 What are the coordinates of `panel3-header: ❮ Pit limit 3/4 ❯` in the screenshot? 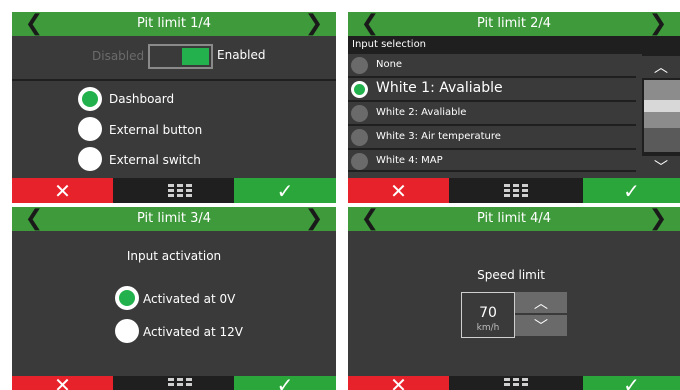 It's located at (174, 219).